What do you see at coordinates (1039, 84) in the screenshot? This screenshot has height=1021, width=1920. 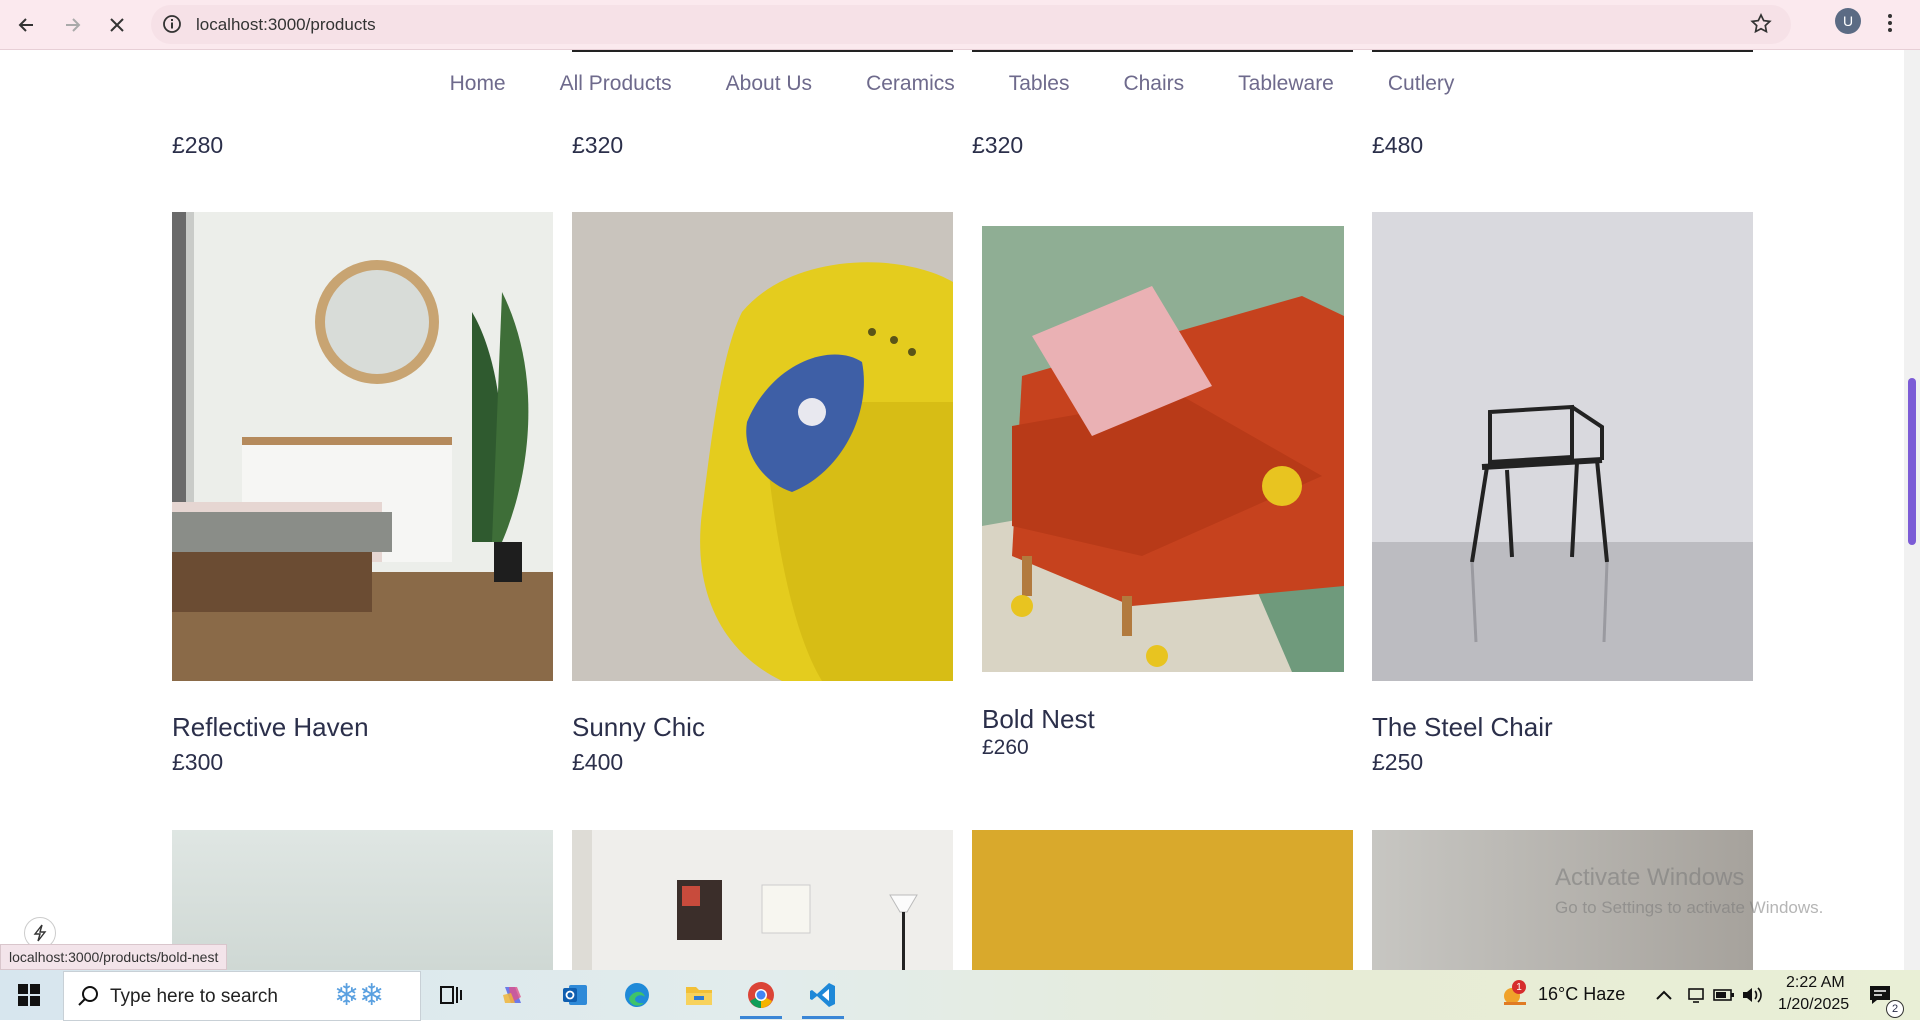 I see `nav-tables: Tables` at bounding box center [1039, 84].